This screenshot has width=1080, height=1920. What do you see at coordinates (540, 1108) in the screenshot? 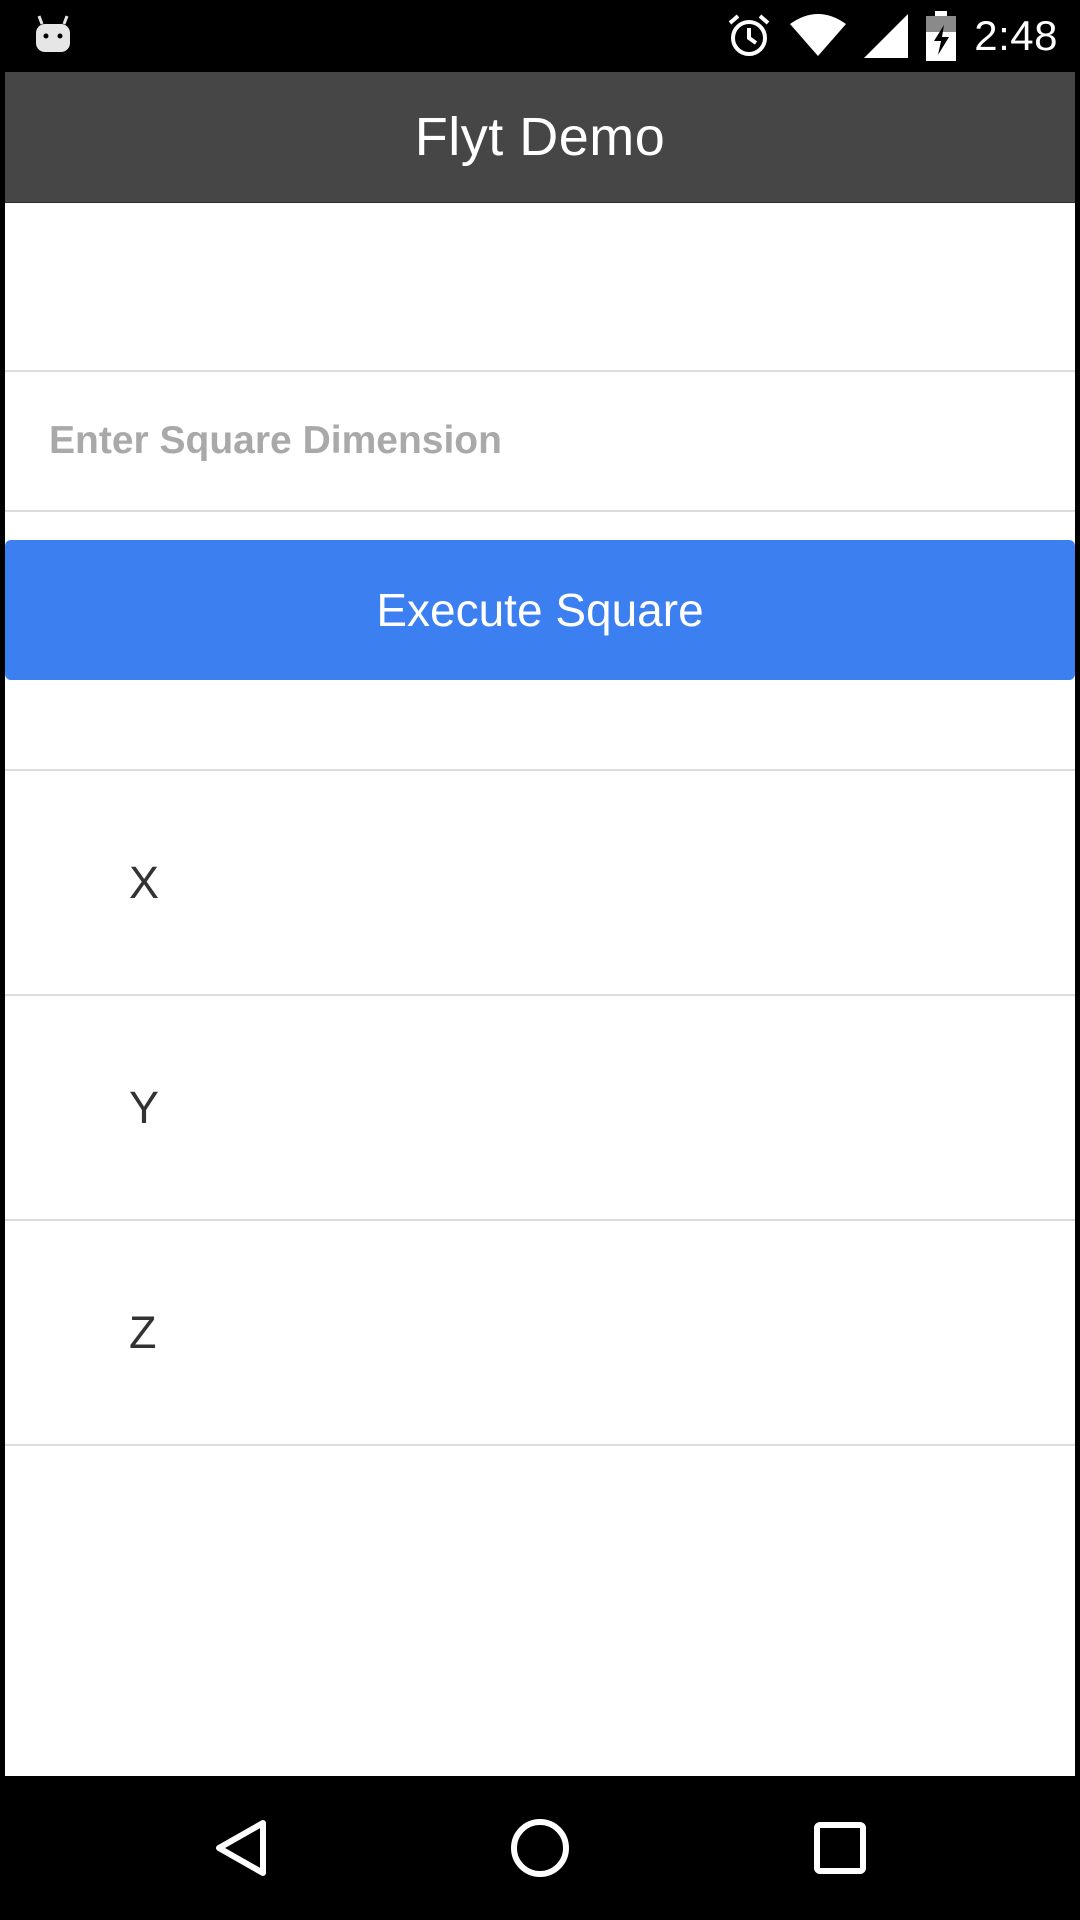
I see `list-item-y: Y` at bounding box center [540, 1108].